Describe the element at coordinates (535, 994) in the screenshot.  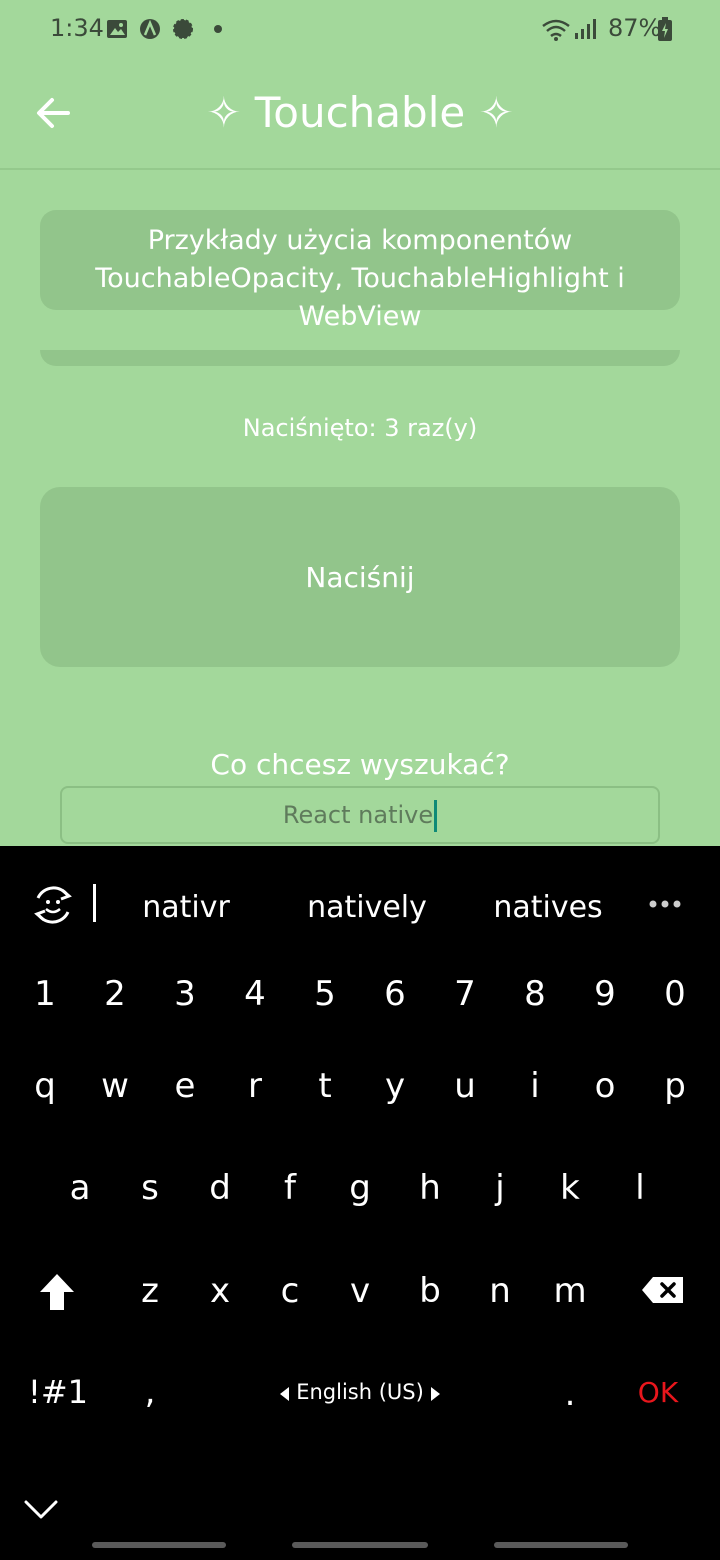
I see `key-8: 8` at that location.